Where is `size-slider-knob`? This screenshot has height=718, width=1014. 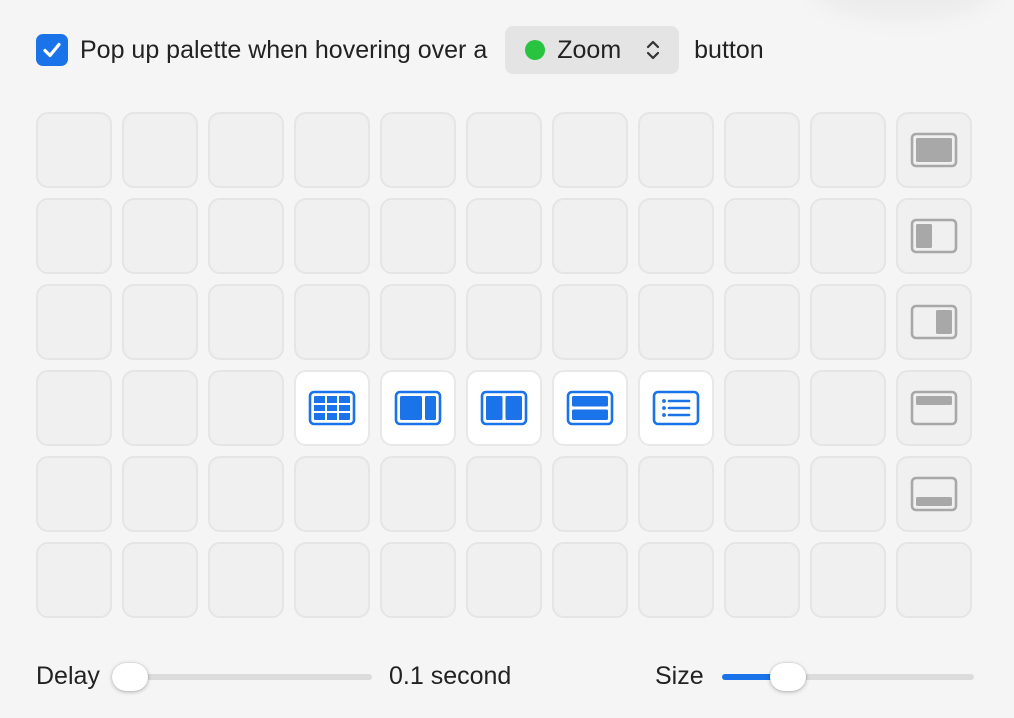
size-slider-knob is located at coordinates (787, 677).